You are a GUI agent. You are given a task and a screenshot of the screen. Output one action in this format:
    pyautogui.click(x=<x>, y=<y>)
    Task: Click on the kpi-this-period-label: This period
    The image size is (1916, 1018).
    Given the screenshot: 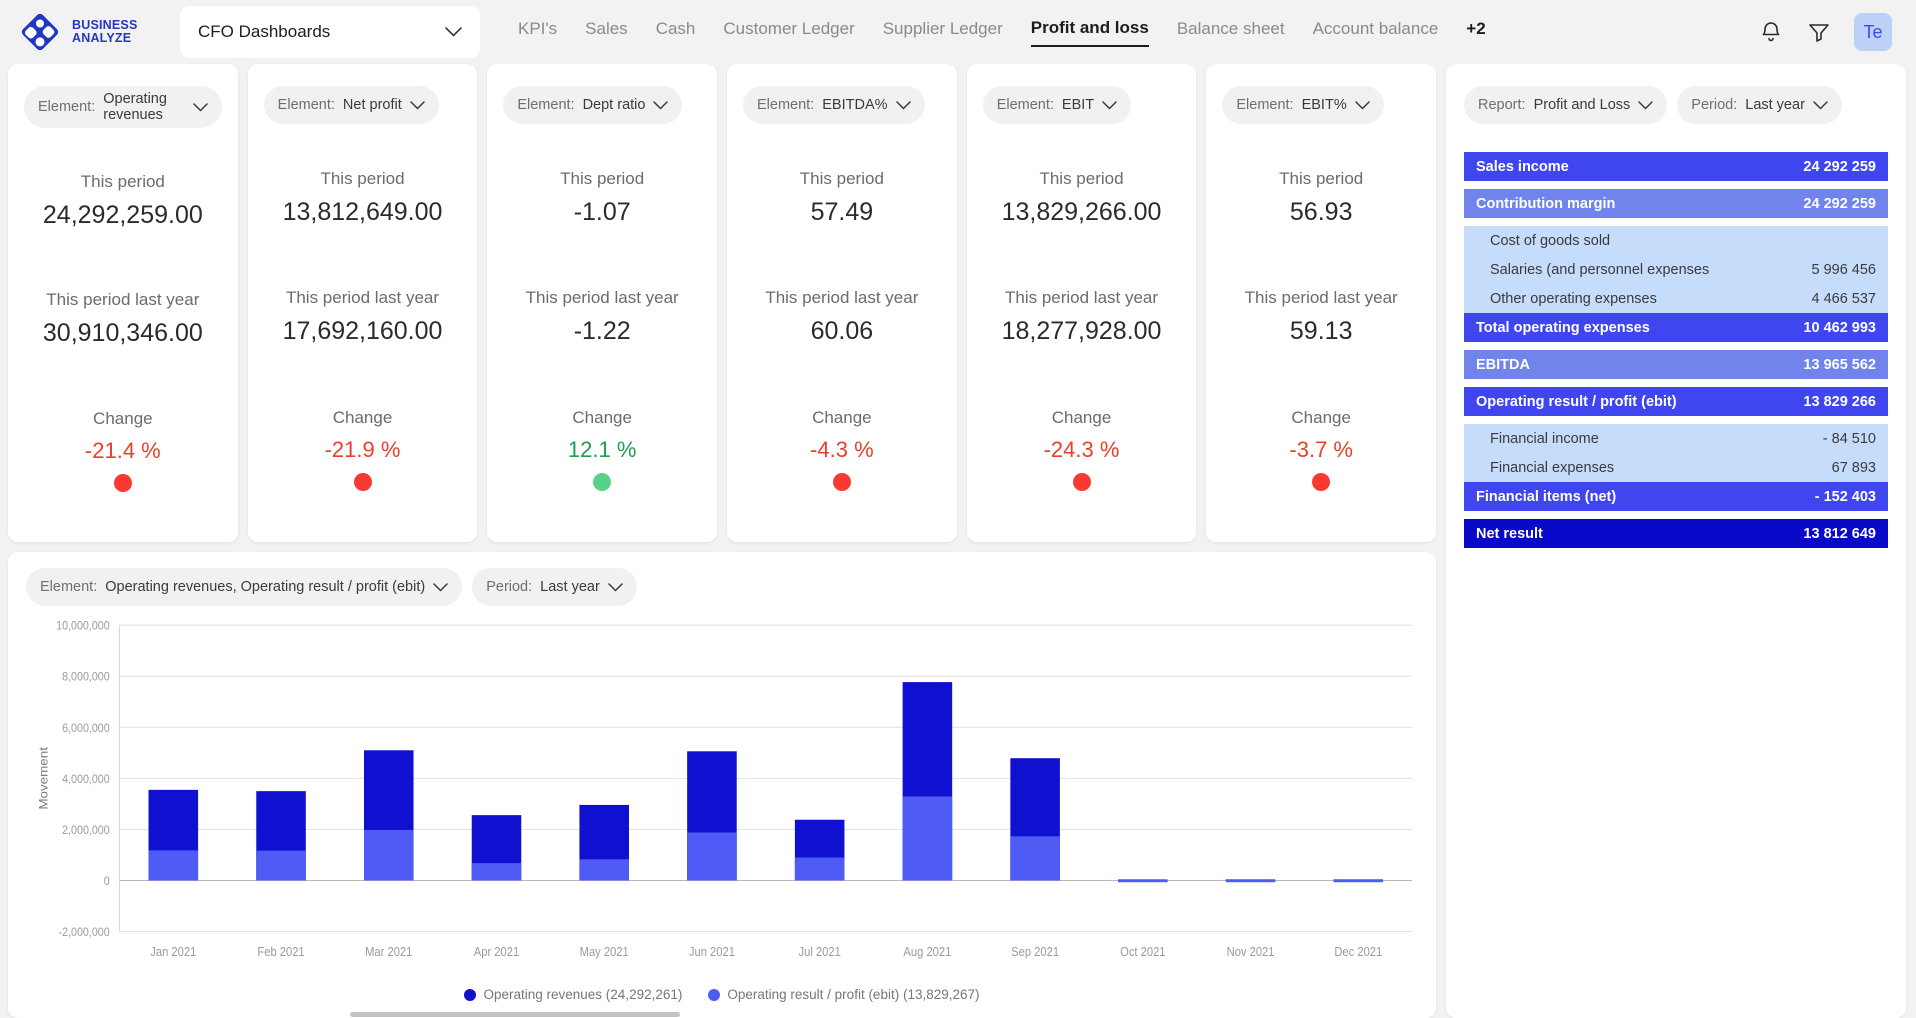 What is the action you would take?
    pyautogui.click(x=1321, y=178)
    